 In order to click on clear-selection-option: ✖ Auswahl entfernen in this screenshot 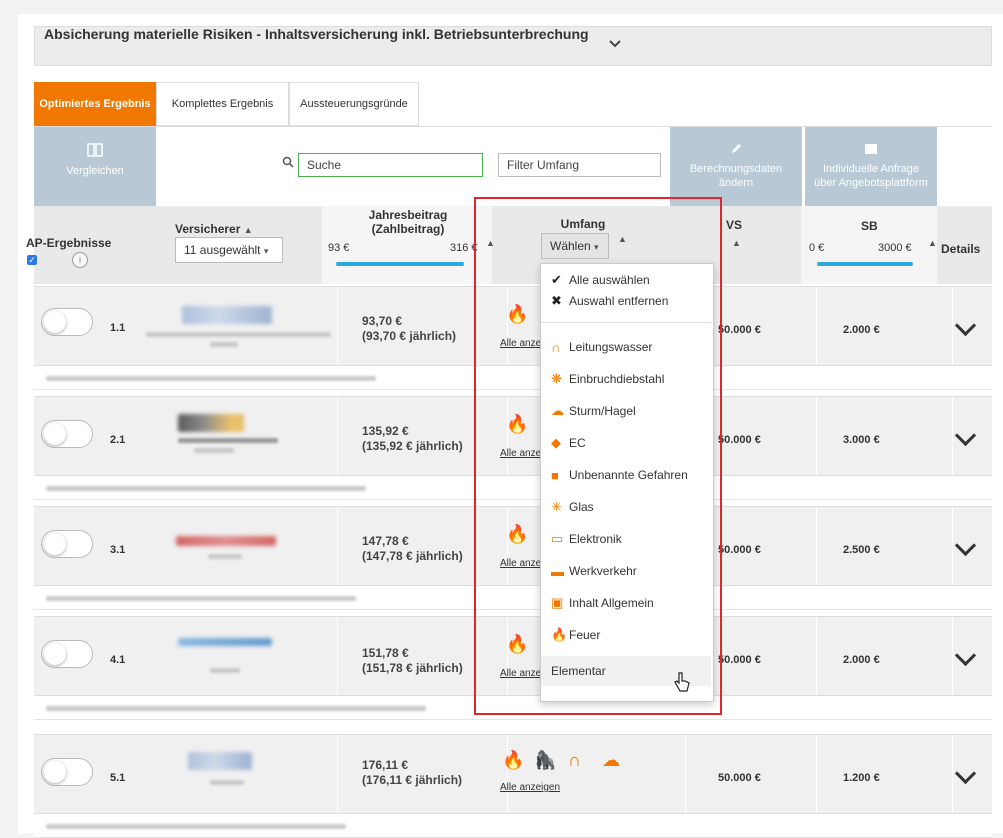, I will do `click(626, 301)`.